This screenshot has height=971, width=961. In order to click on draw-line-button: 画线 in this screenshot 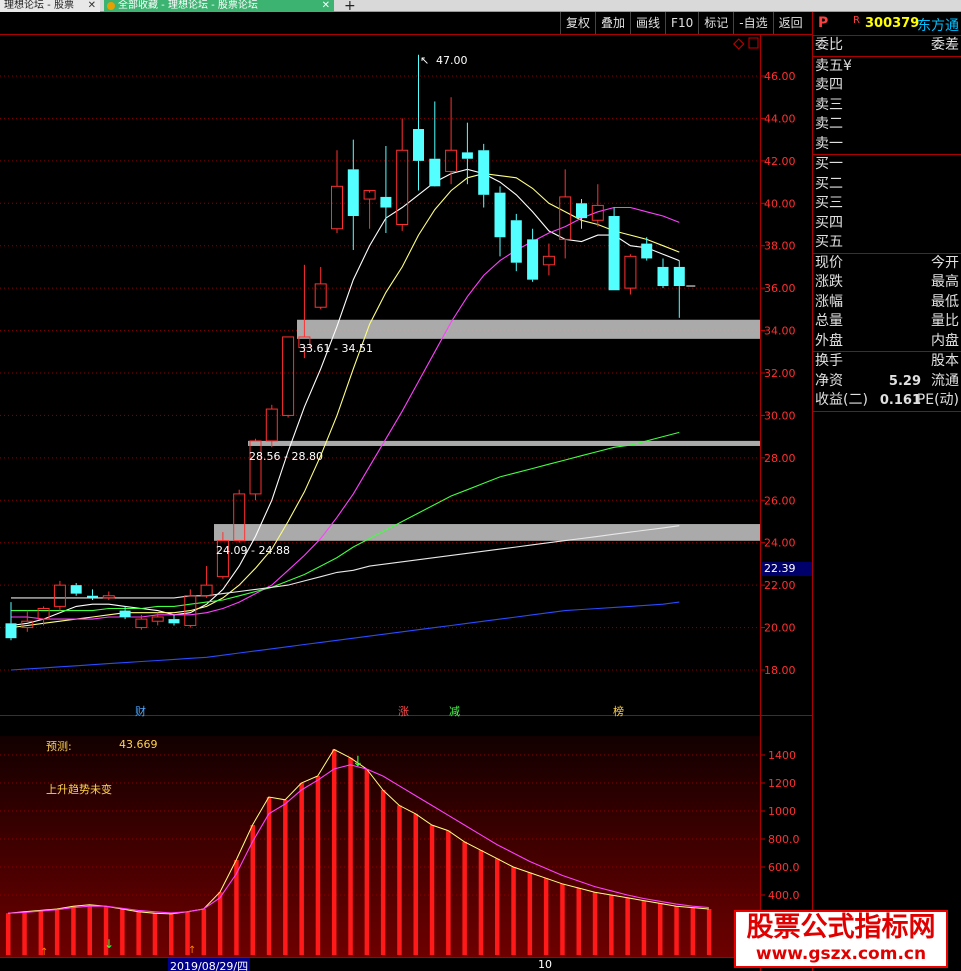, I will do `click(648, 23)`.